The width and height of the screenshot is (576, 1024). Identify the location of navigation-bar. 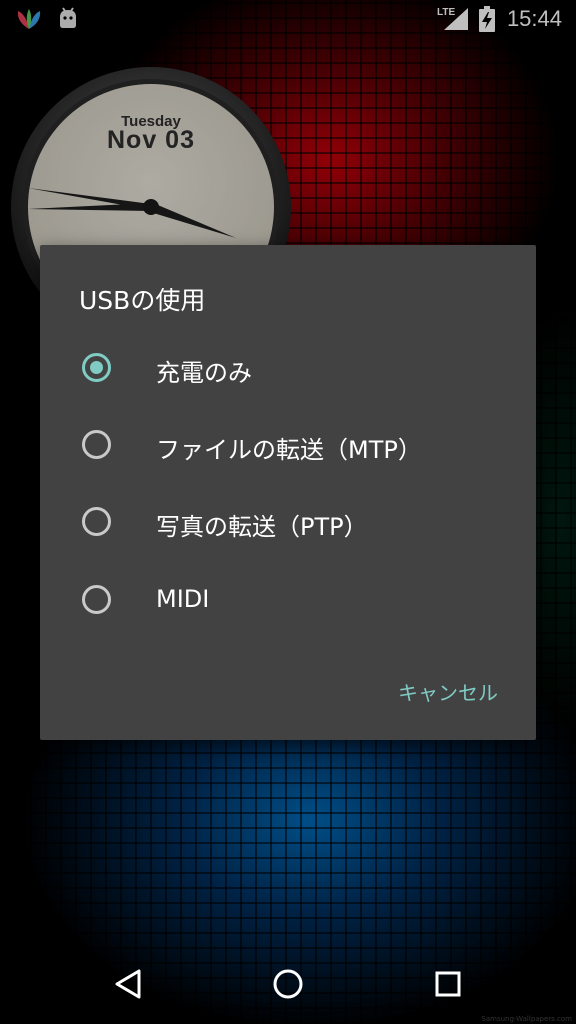
(288, 984).